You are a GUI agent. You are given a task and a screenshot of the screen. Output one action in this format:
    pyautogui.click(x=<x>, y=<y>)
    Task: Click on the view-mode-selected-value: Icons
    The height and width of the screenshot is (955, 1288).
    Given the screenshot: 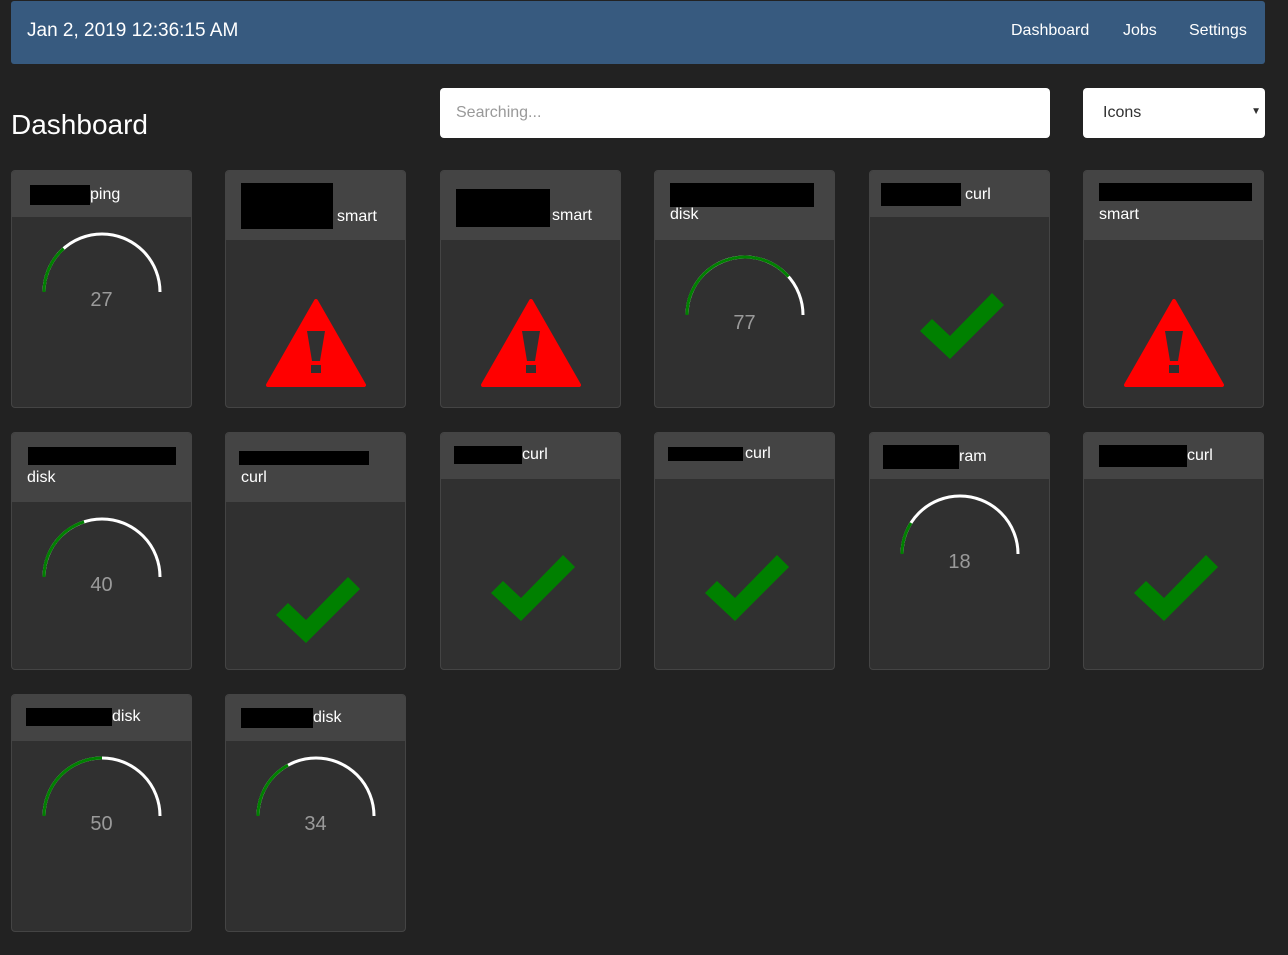 What is the action you would take?
    pyautogui.click(x=1122, y=112)
    